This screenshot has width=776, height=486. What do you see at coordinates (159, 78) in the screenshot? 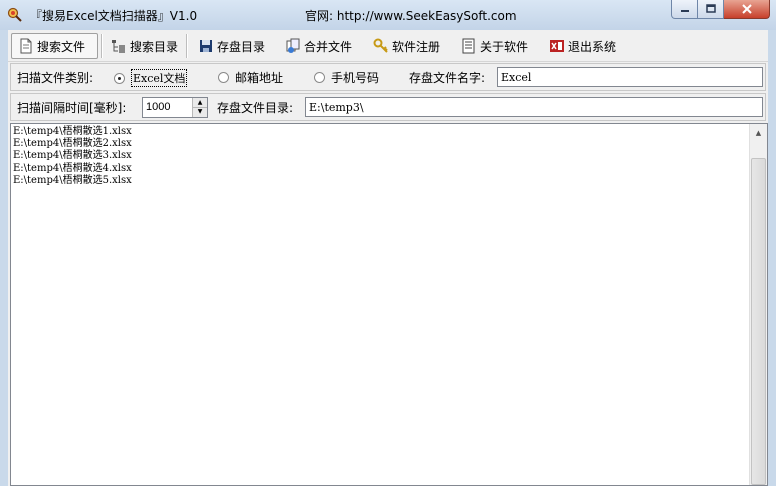
I see `radio-excel-label: Excel文档` at bounding box center [159, 78].